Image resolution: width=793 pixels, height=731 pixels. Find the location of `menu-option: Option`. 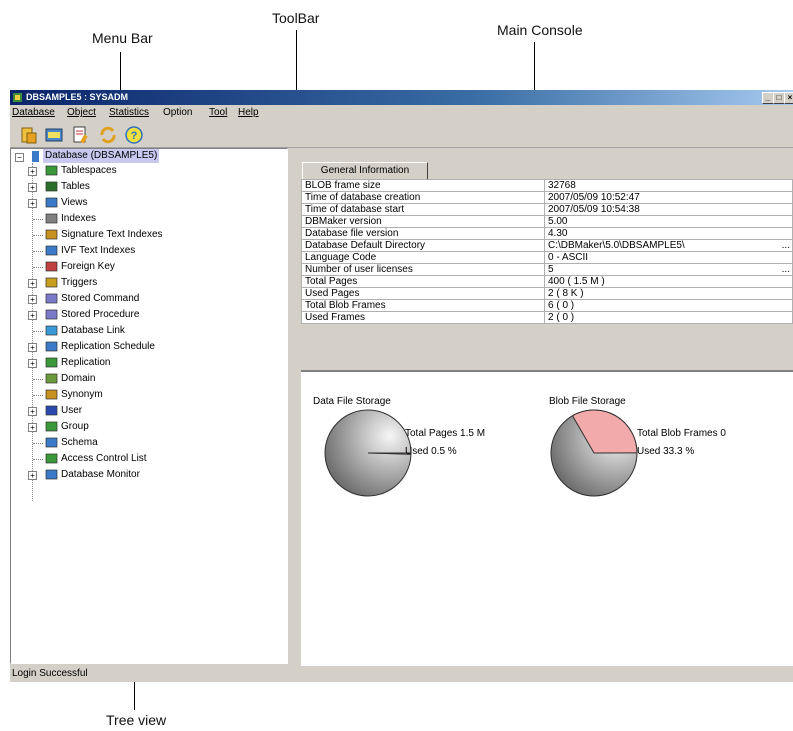

menu-option: Option is located at coordinates (177, 113).